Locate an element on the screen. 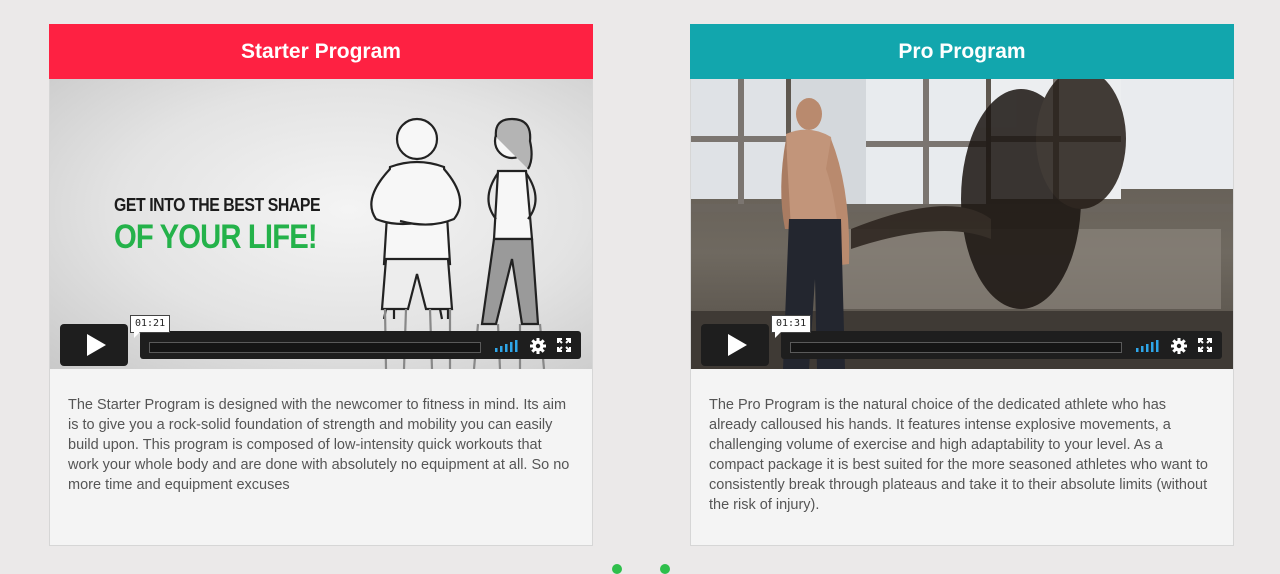 This screenshot has height=574, width=1280. card-title: Starter Program is located at coordinates (321, 51).